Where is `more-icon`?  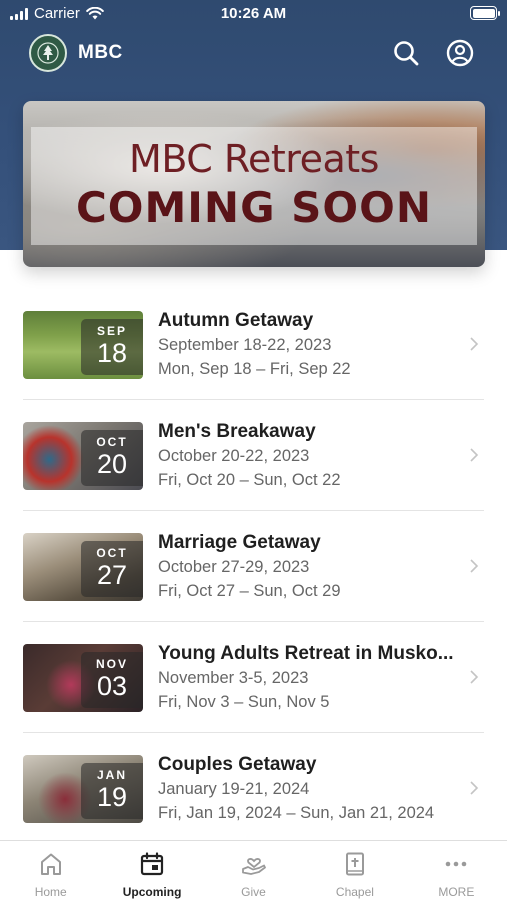 more-icon is located at coordinates (456, 864).